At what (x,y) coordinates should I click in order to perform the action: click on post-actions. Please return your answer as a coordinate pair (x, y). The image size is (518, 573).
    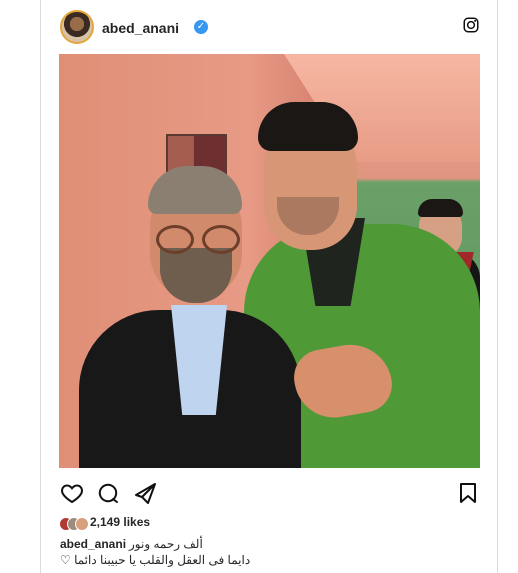
    Looking at the image, I should click on (270, 493).